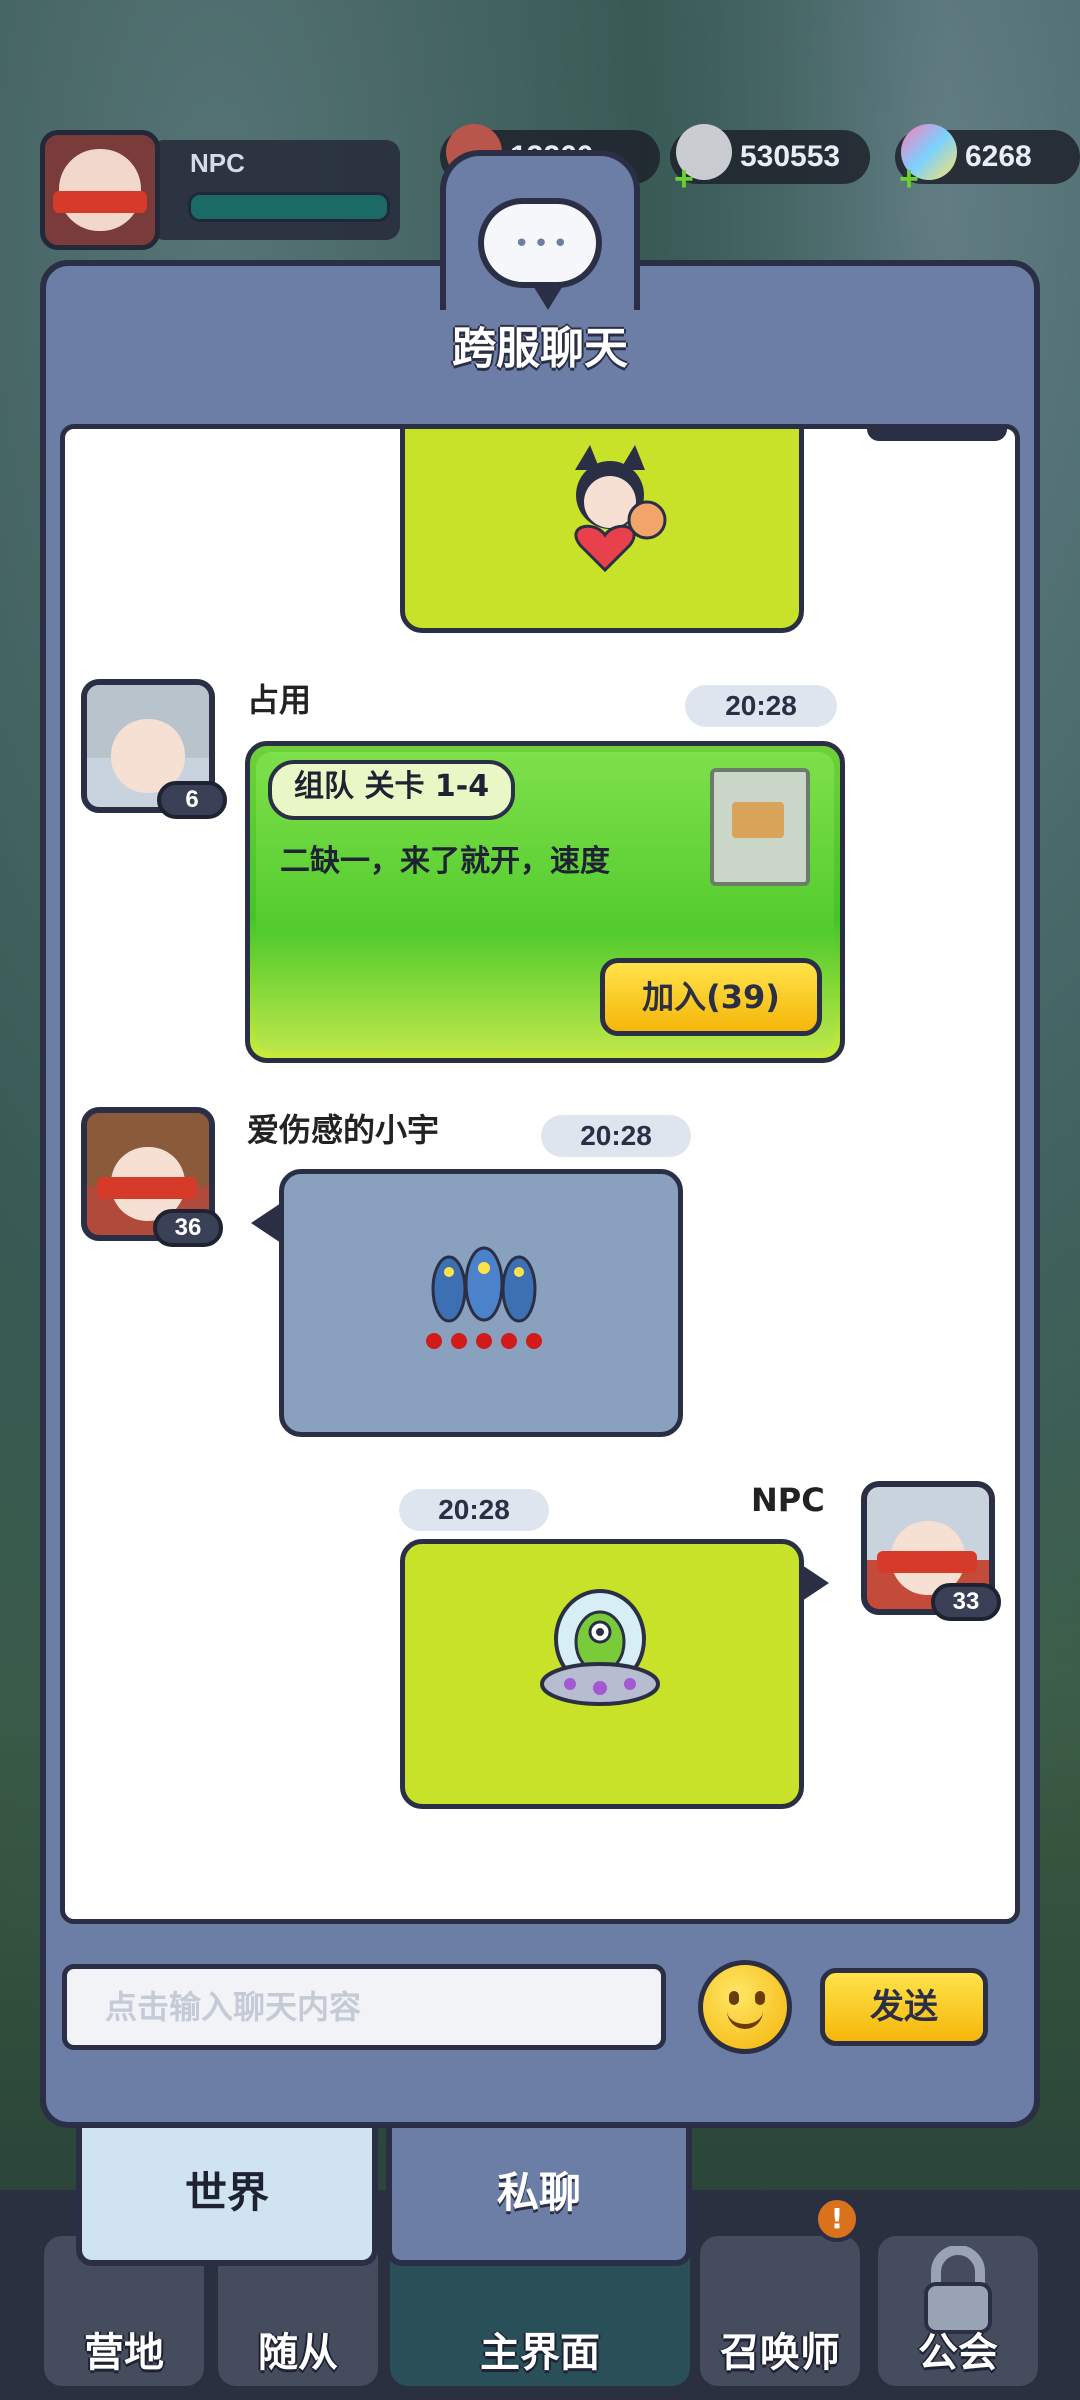  Describe the element at coordinates (445, 861) in the screenshot. I see `team-message: 二缺一，来了就开，速度` at that location.